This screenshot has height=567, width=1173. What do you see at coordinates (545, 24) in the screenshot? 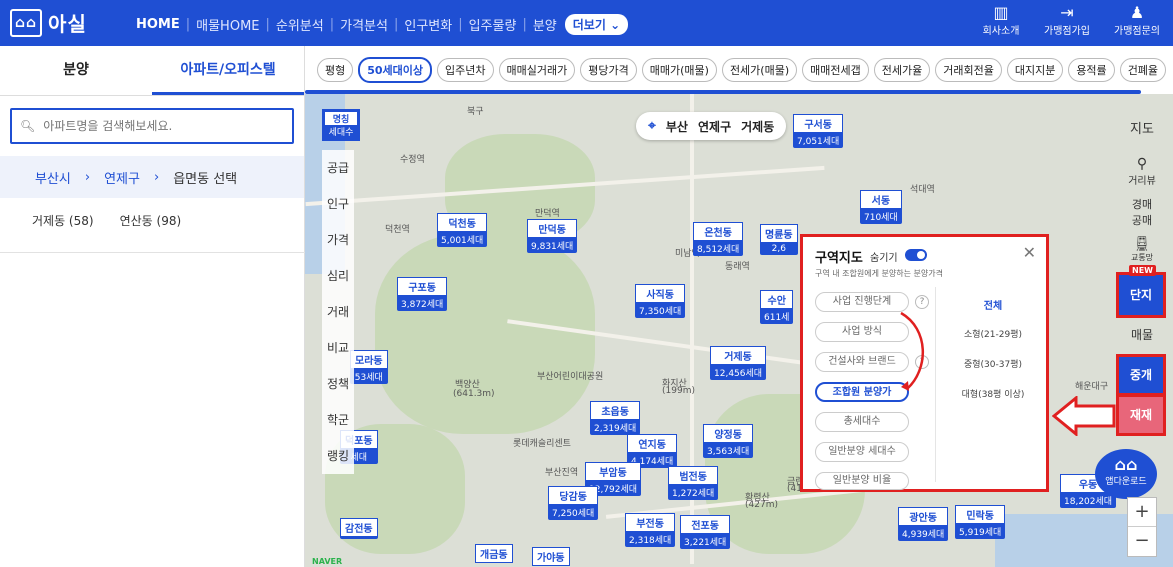
I see `nav-bunyang: 분양` at bounding box center [545, 24].